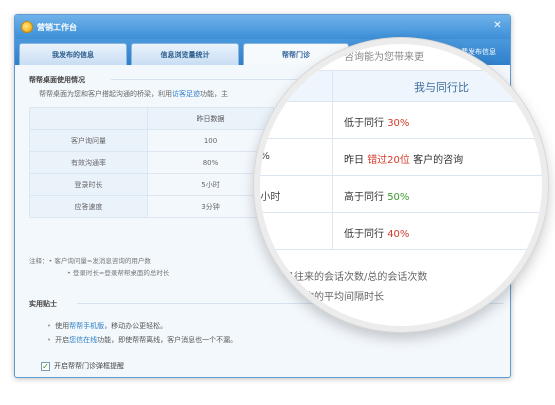 The image size is (555, 405). I want to click on magnified-right-cell: 低于同行 40%, so click(376, 232).